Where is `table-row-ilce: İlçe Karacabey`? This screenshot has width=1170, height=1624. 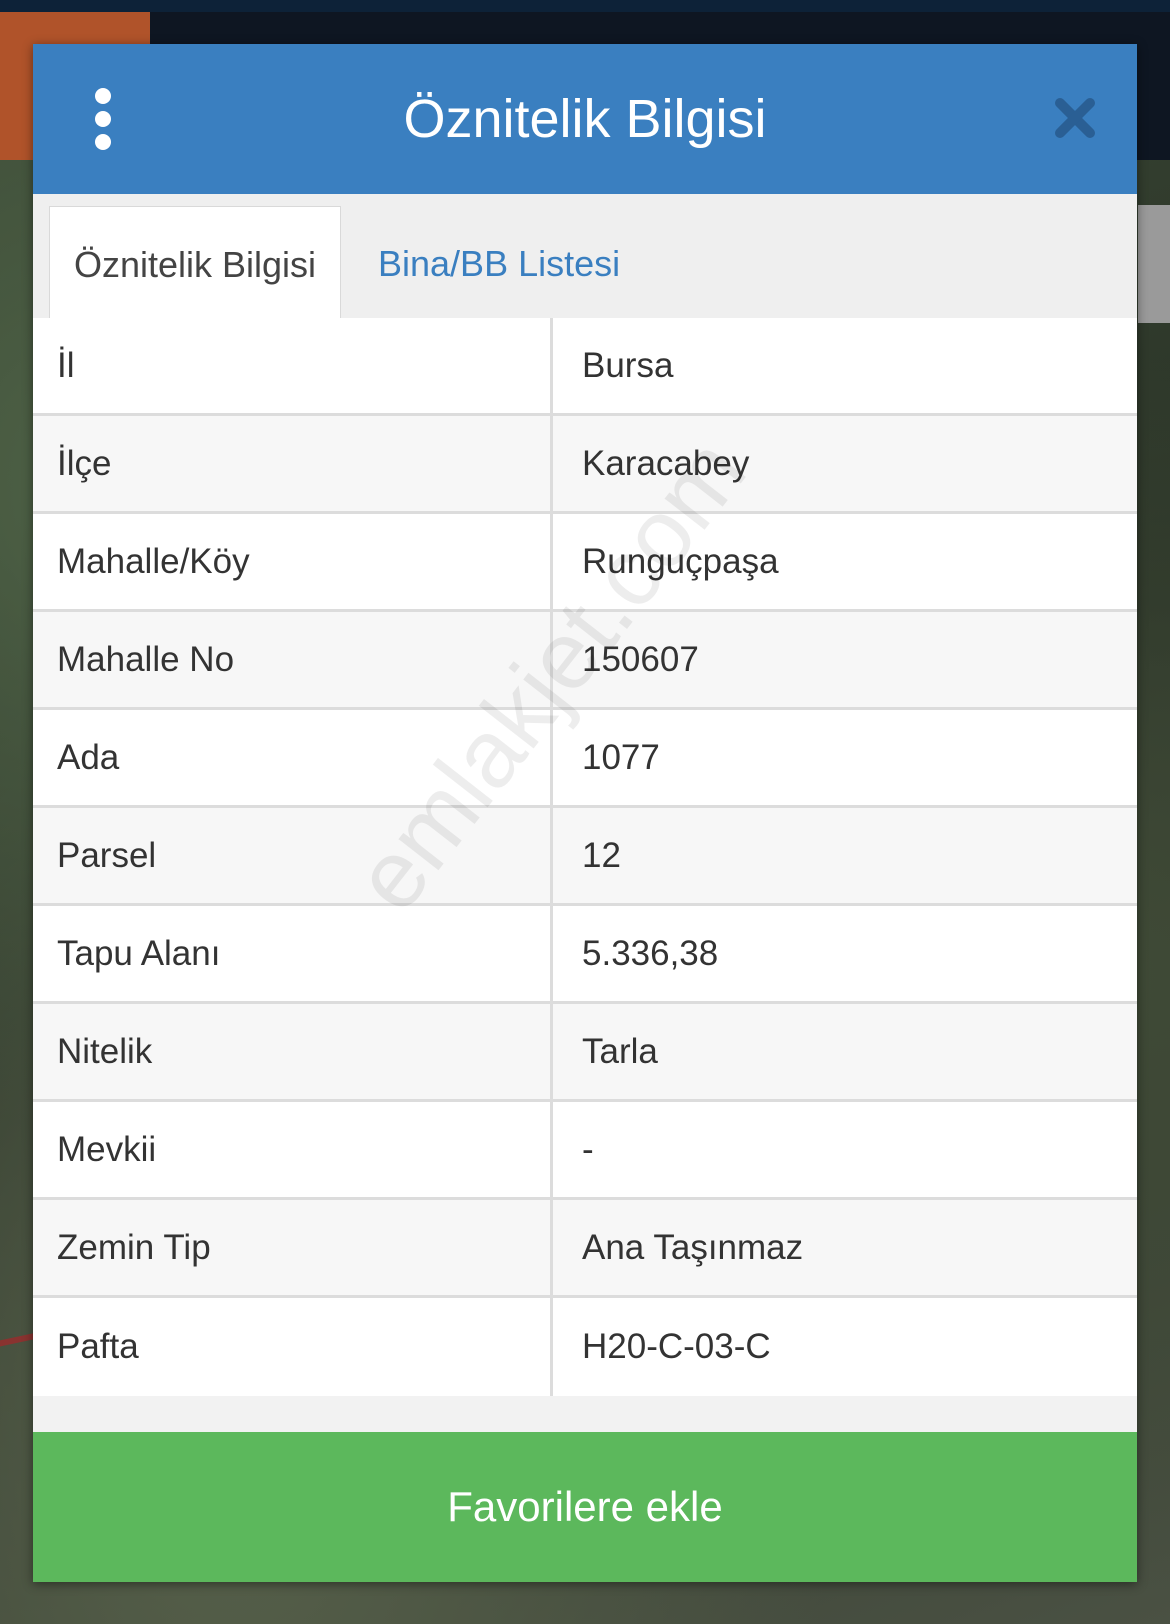
table-row-ilce: İlçe Karacabey is located at coordinates (585, 465).